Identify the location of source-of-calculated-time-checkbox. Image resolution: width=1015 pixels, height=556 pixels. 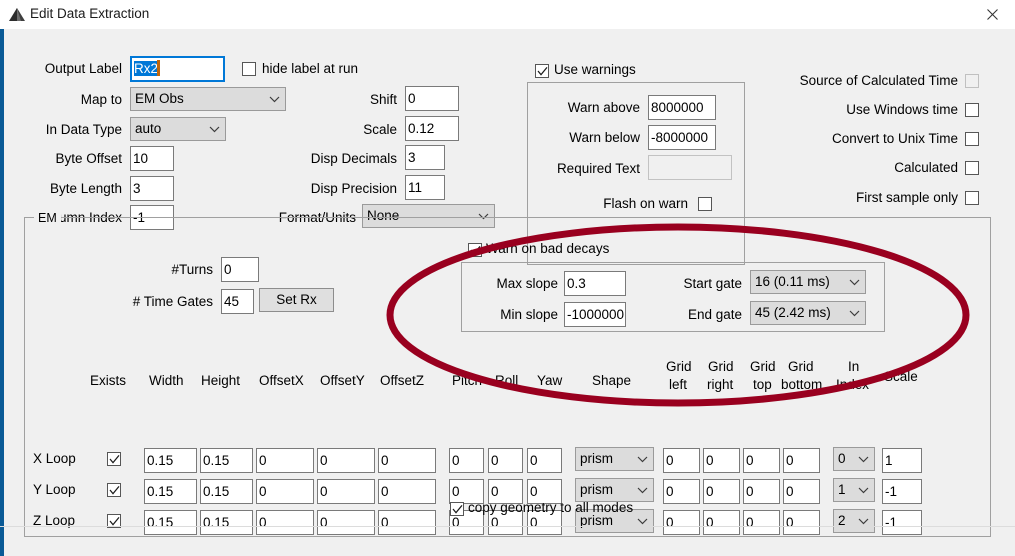
(972, 81).